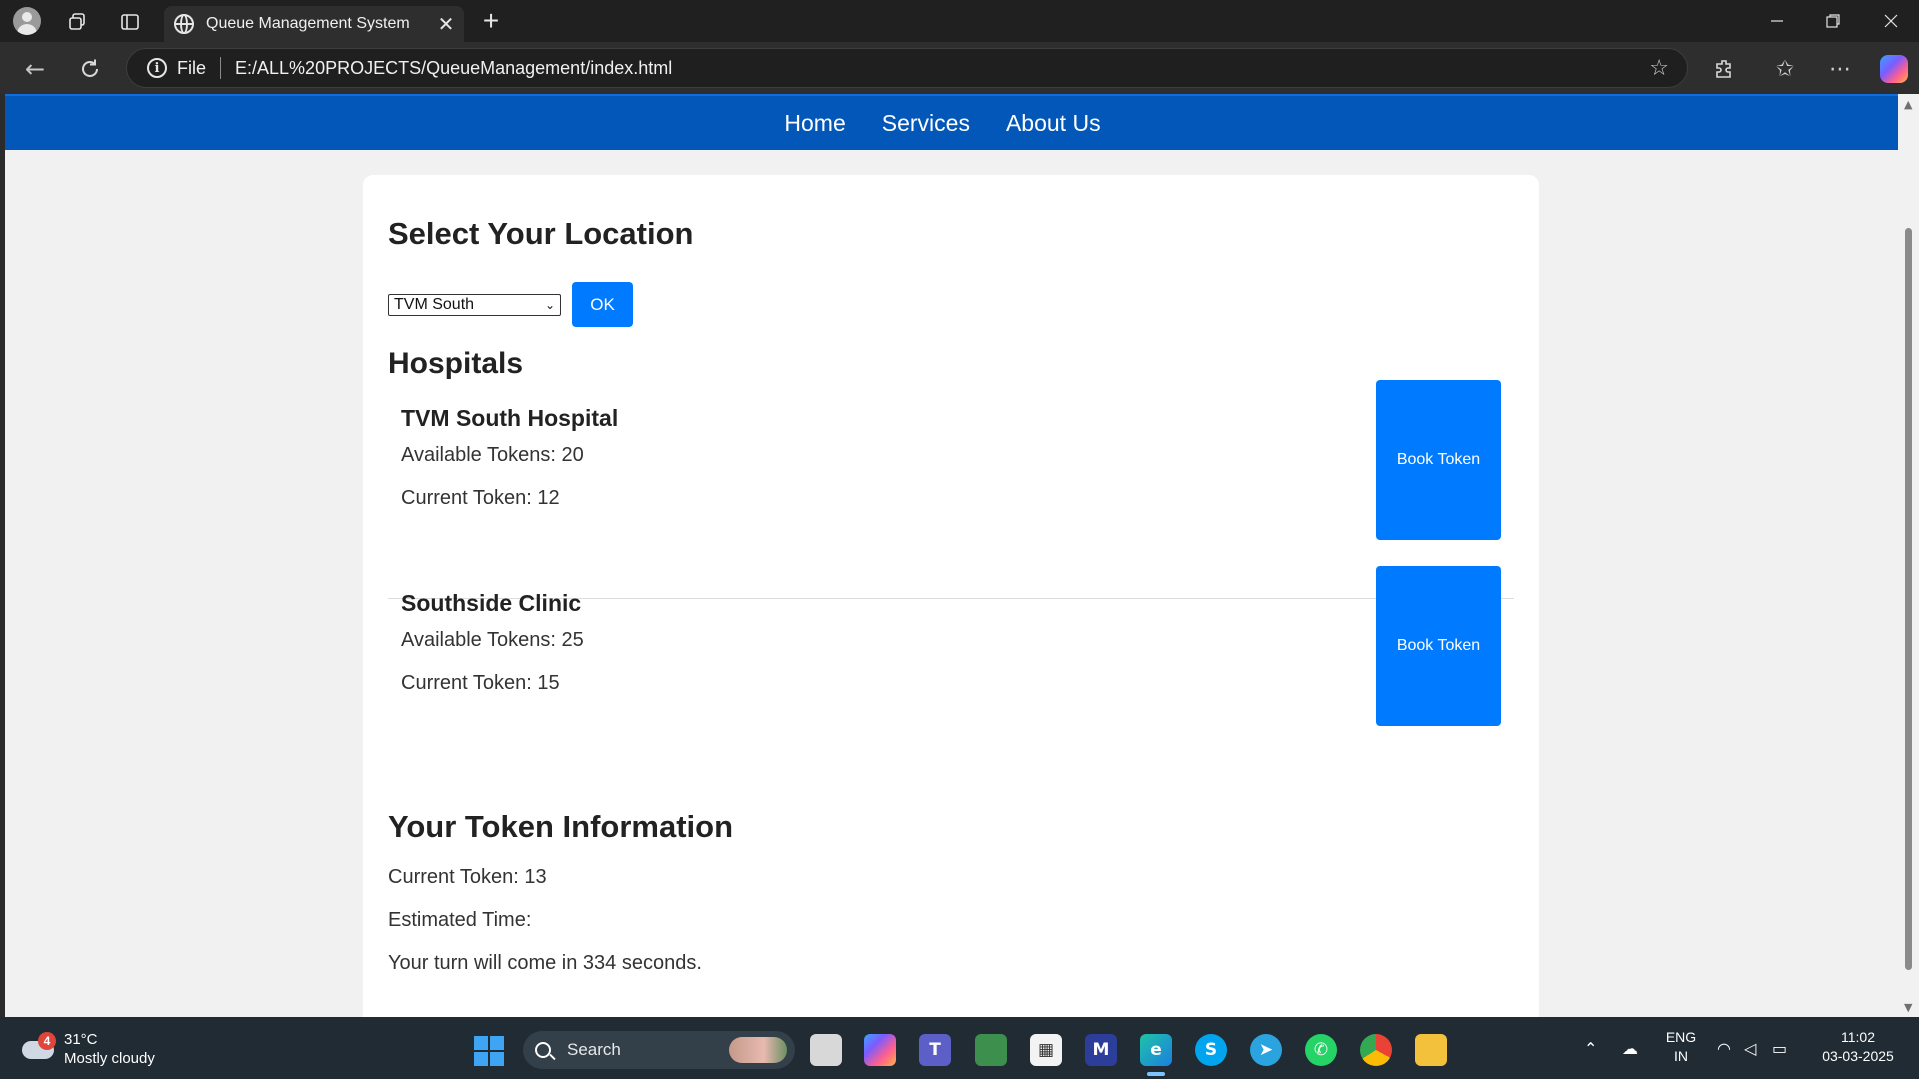 The width and height of the screenshot is (1919, 1079). Describe the element at coordinates (1785, 69) in the screenshot. I see `favorites-icon: ✩` at that location.